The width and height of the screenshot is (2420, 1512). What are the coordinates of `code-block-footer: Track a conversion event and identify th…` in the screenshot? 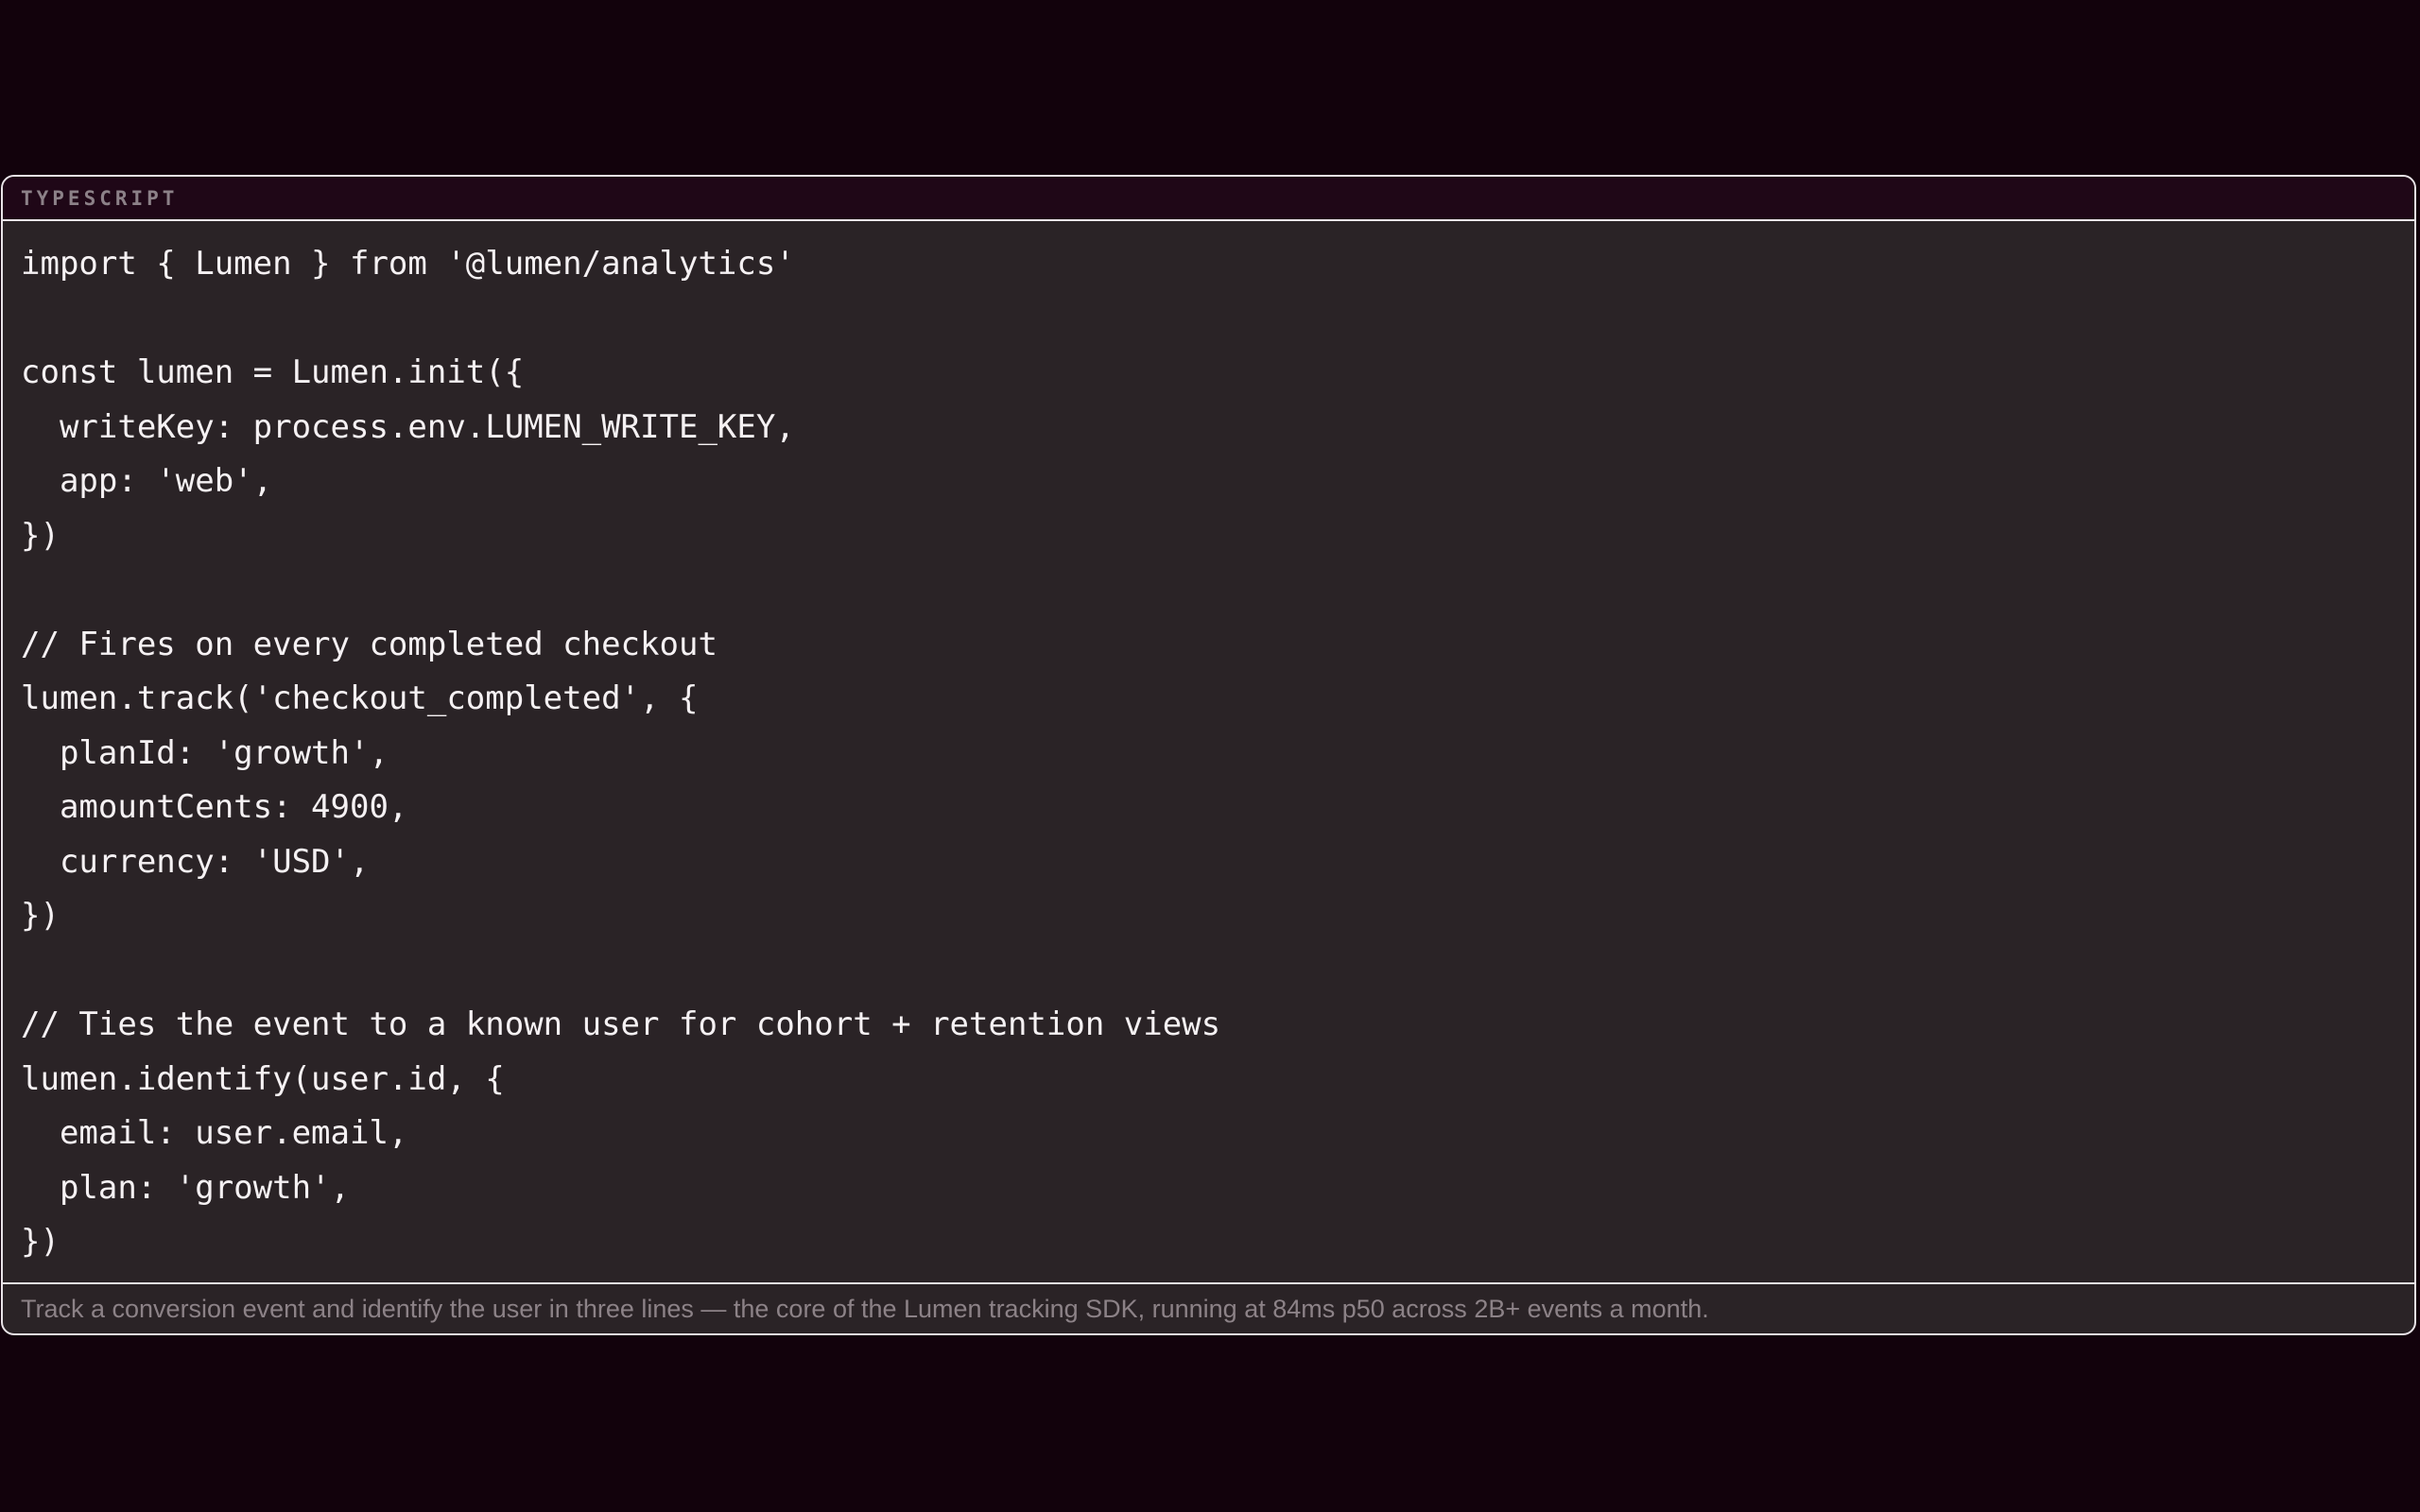 It's located at (1208, 1307).